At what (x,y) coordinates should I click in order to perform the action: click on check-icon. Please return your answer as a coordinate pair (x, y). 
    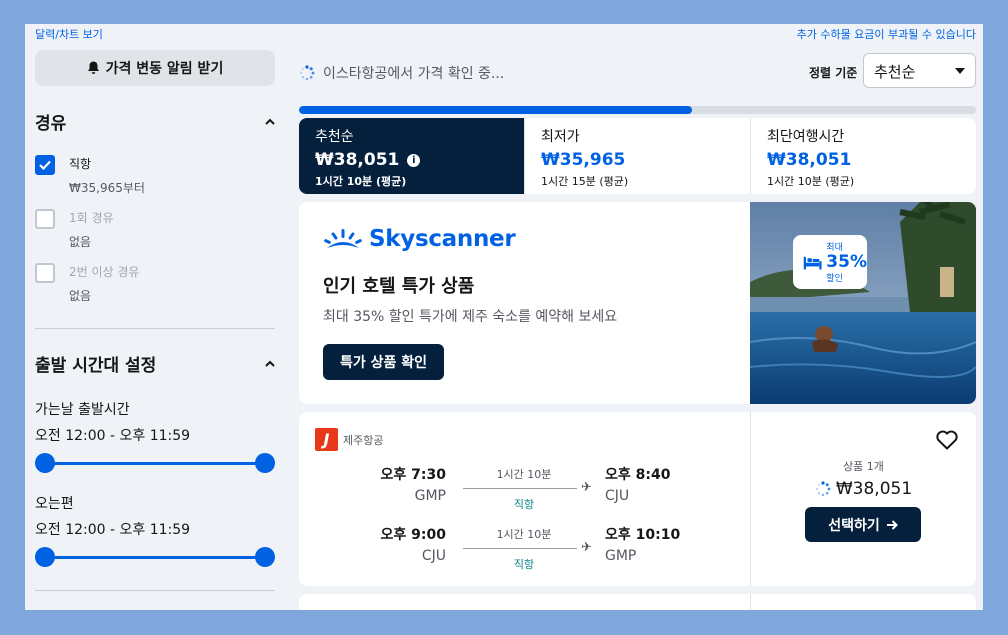
    Looking at the image, I should click on (45, 165).